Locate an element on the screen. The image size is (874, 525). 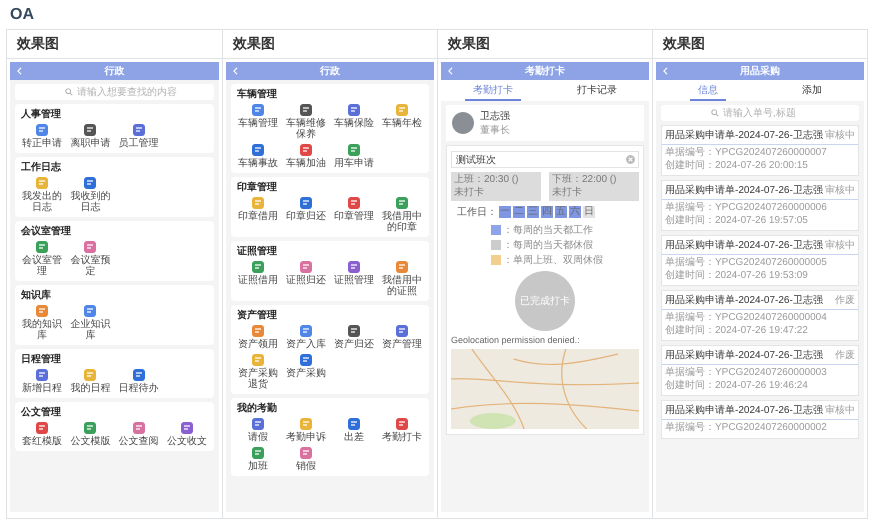
menu-item: 公文模版 is located at coordinates (90, 434).